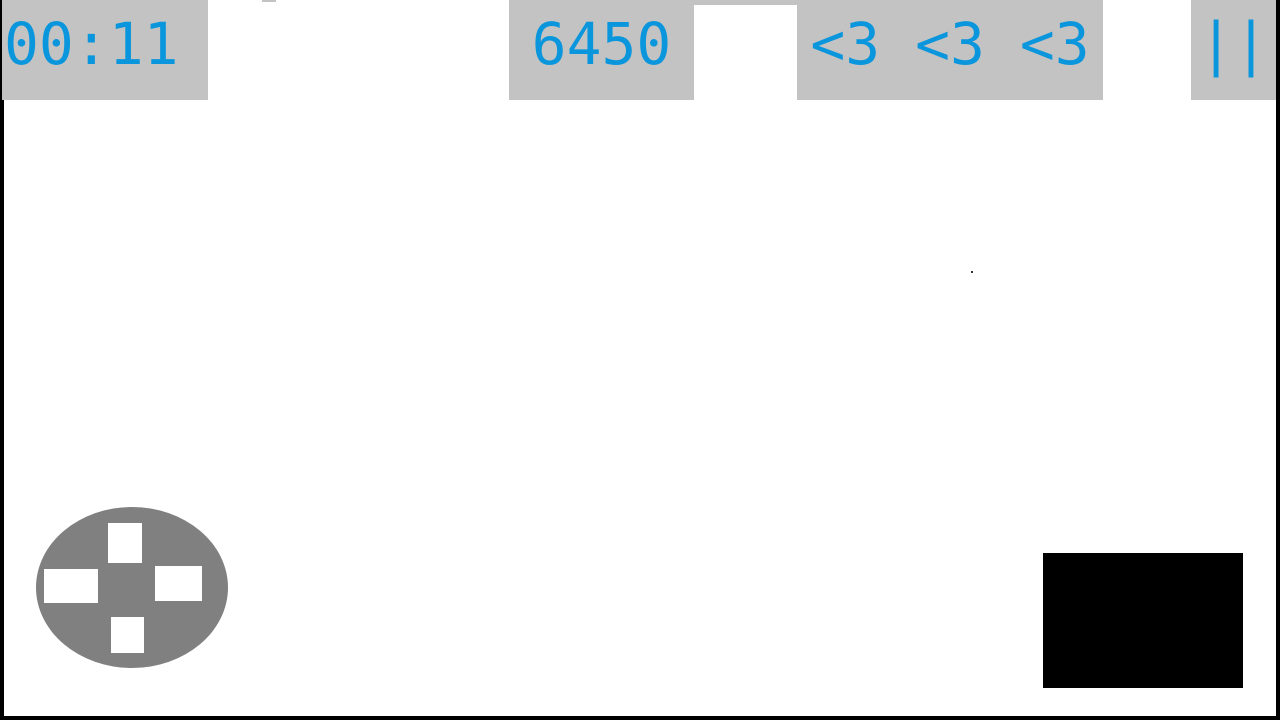 The image size is (1280, 720). I want to click on dpad-icon, so click(132, 587).